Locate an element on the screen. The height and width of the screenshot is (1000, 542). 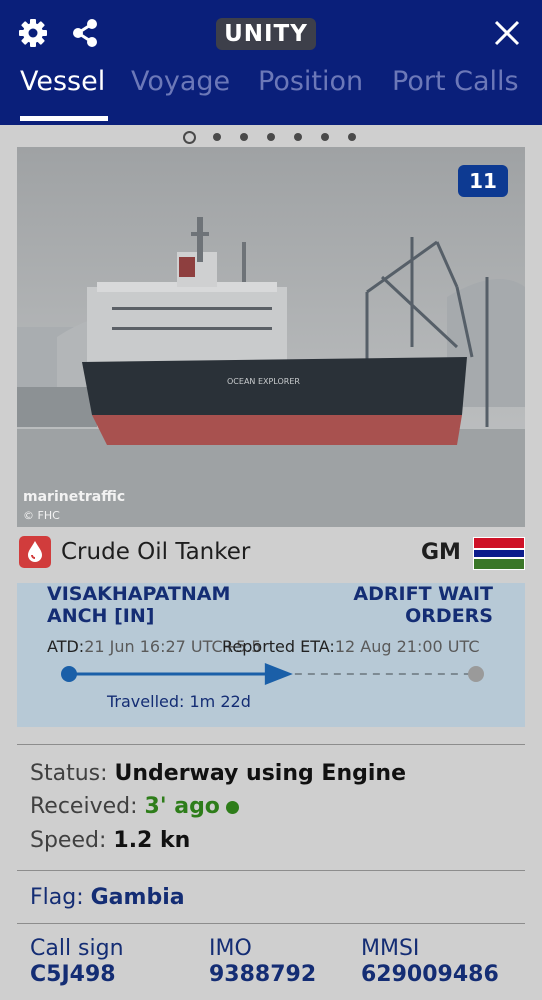
watermark: marinetraffic is located at coordinates (74, 497).